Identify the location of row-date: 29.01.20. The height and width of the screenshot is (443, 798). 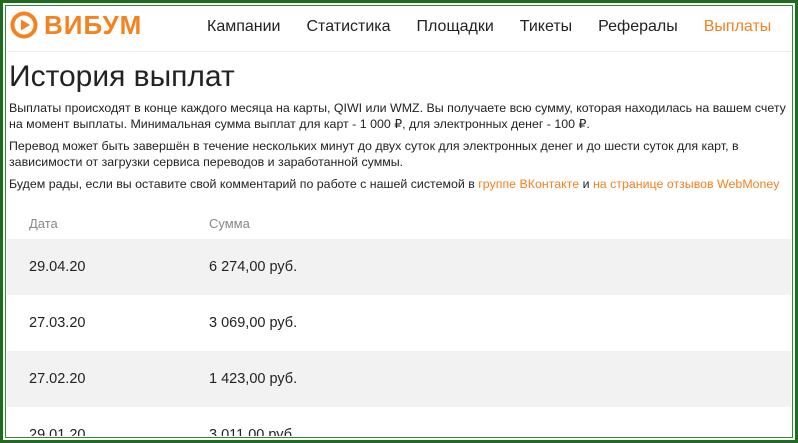
(57, 431).